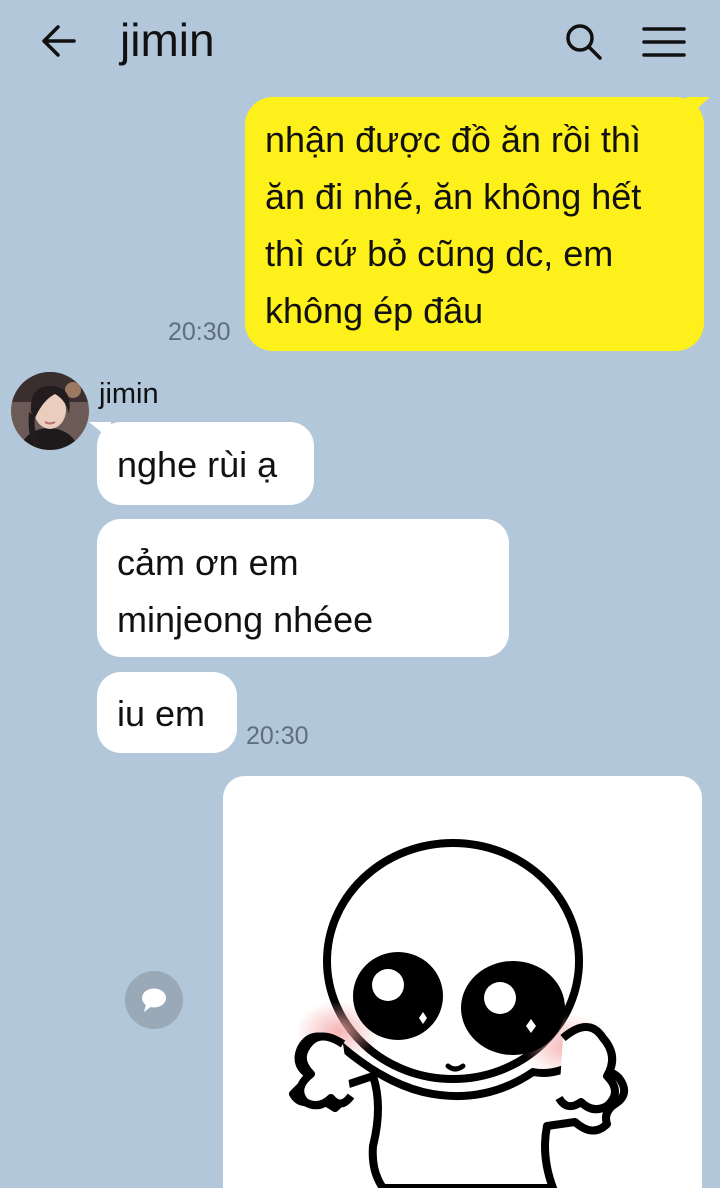  I want to click on message-line: cảm ơn em, so click(208, 562).